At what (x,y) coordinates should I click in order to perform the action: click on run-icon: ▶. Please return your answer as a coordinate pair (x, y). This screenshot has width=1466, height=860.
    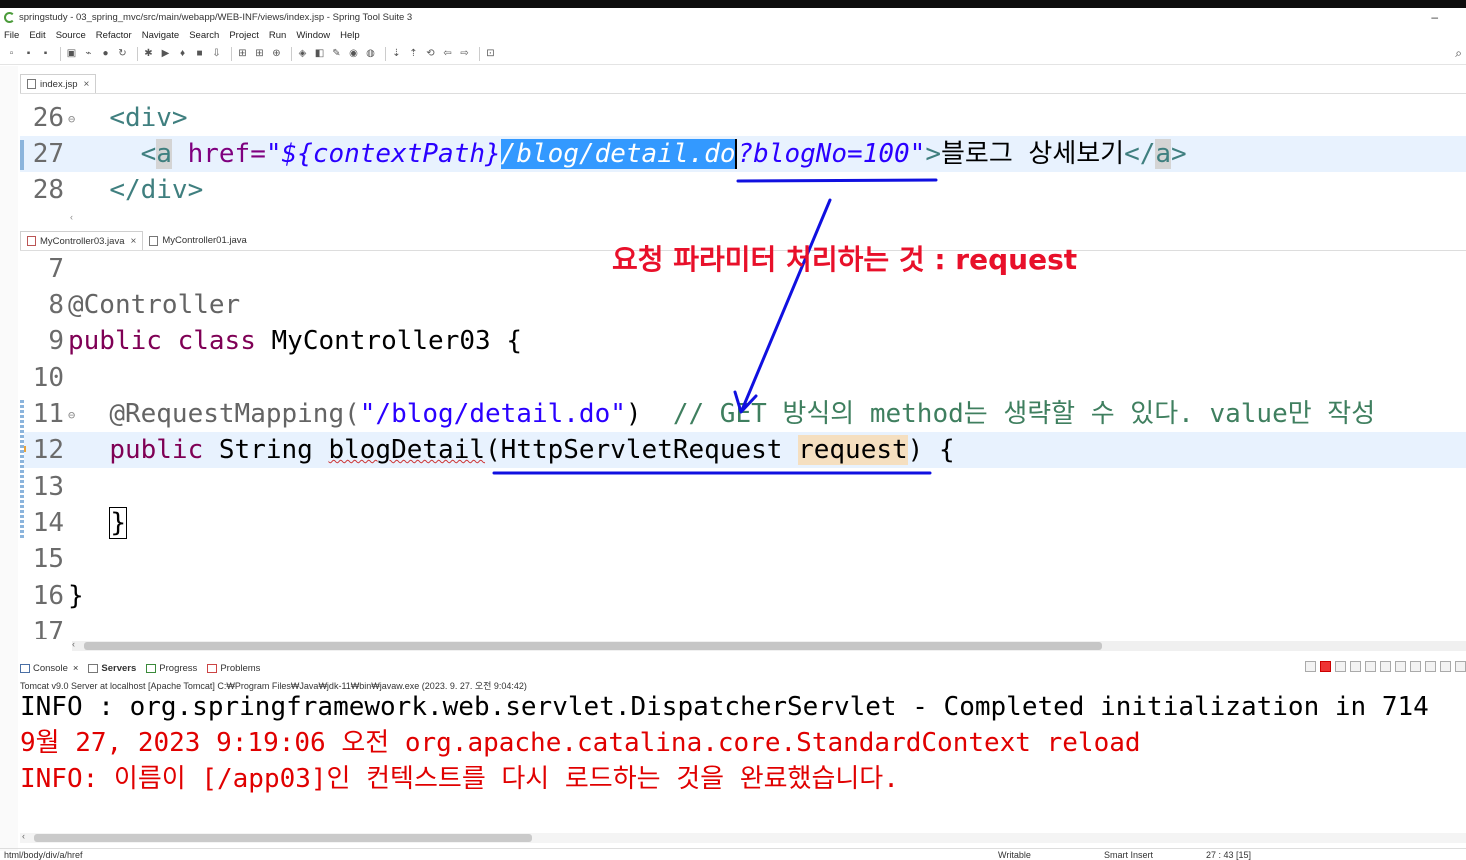
    Looking at the image, I should click on (165, 53).